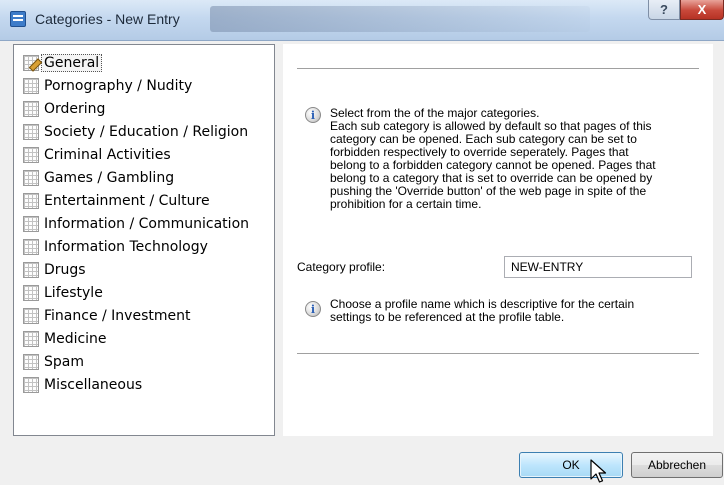 This screenshot has height=485, width=724. What do you see at coordinates (677, 465) in the screenshot?
I see `cancel-button: Abbrechen` at bounding box center [677, 465].